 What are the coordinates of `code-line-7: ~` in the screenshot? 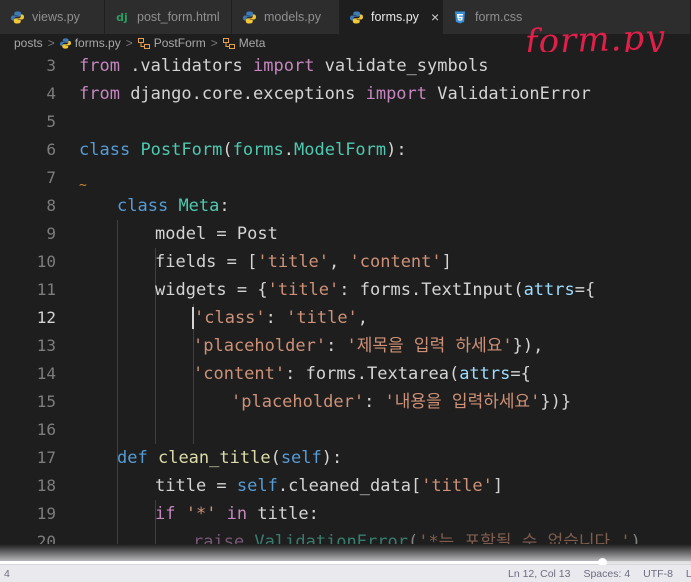 It's located at (83, 186).